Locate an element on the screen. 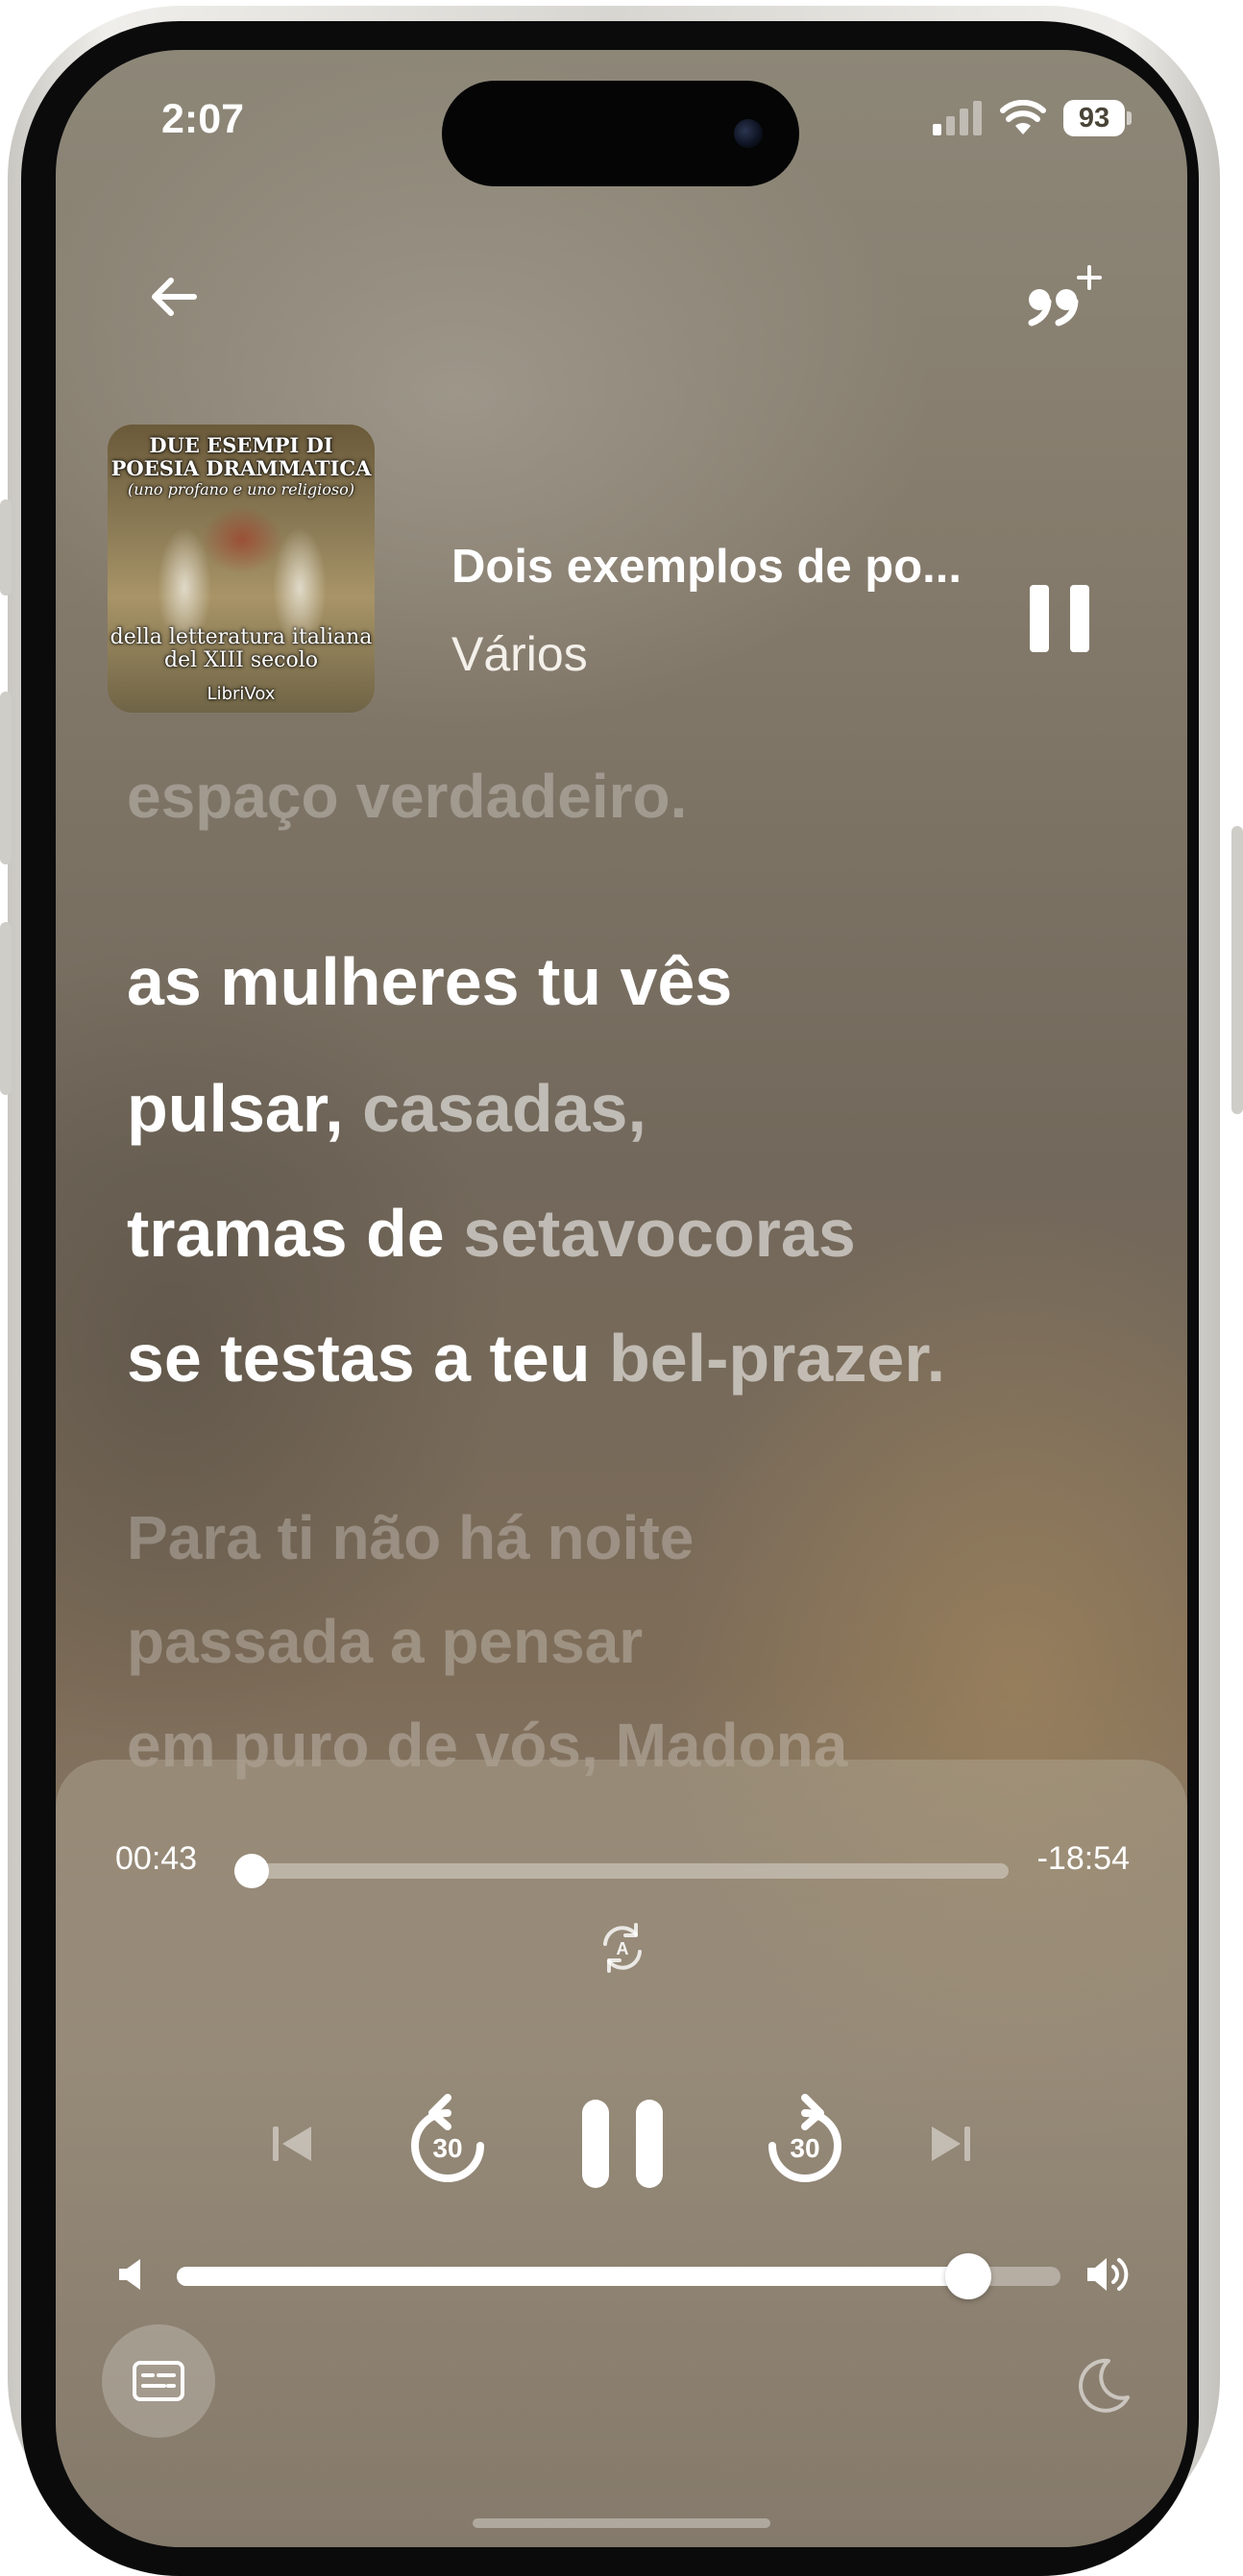 The image size is (1243, 2576). lyric-upcoming: bel-prazer. is located at coordinates (777, 1358).